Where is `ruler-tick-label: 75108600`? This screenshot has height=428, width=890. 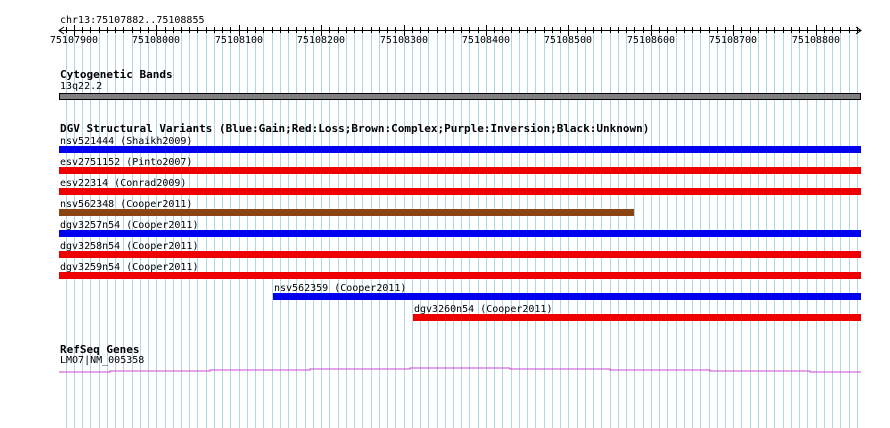 ruler-tick-label: 75108600 is located at coordinates (651, 40).